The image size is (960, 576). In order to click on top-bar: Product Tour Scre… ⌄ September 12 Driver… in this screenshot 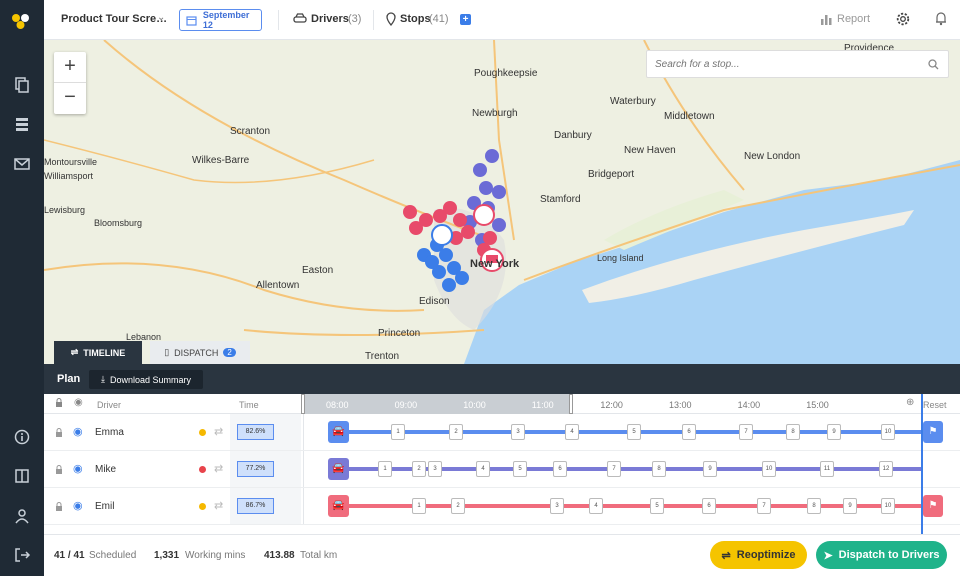, I will do `click(502, 20)`.